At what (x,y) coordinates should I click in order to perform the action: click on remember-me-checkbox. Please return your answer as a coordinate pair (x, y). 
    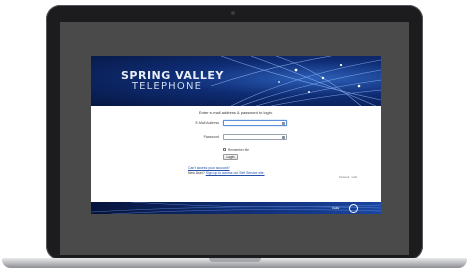
    Looking at the image, I should click on (224, 149).